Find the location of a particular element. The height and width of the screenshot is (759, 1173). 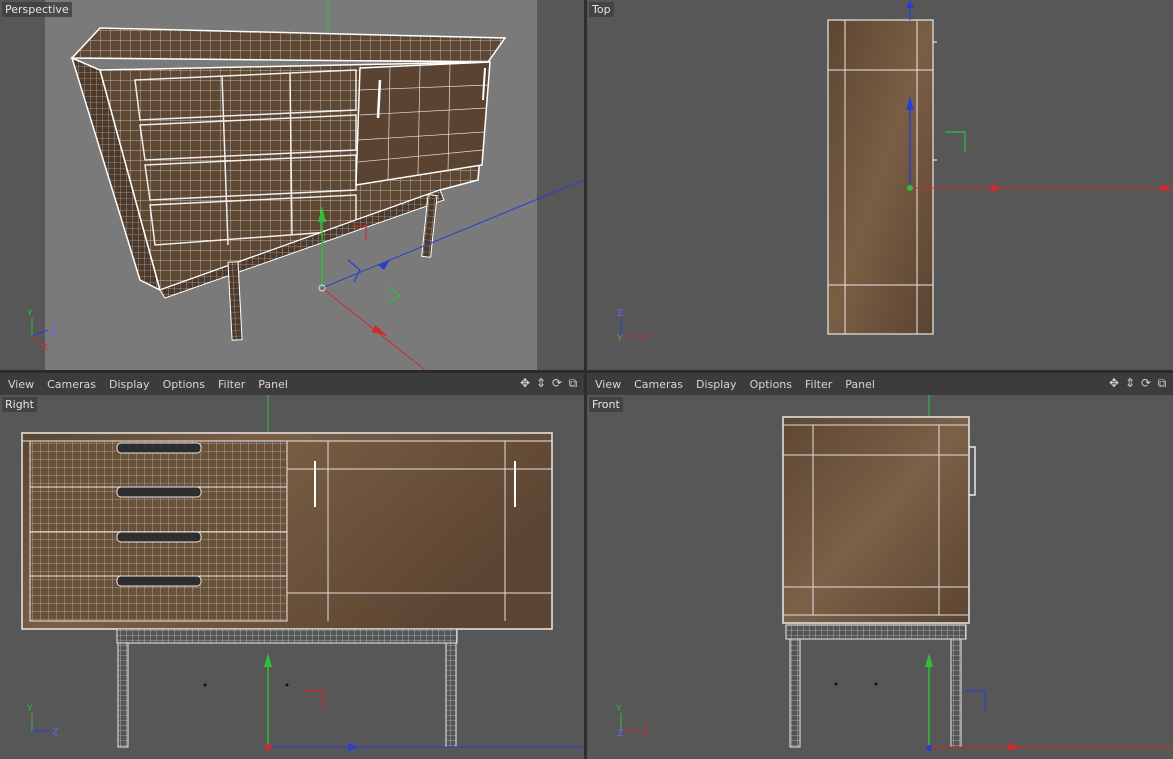

viewport-label: Front is located at coordinates (606, 404).